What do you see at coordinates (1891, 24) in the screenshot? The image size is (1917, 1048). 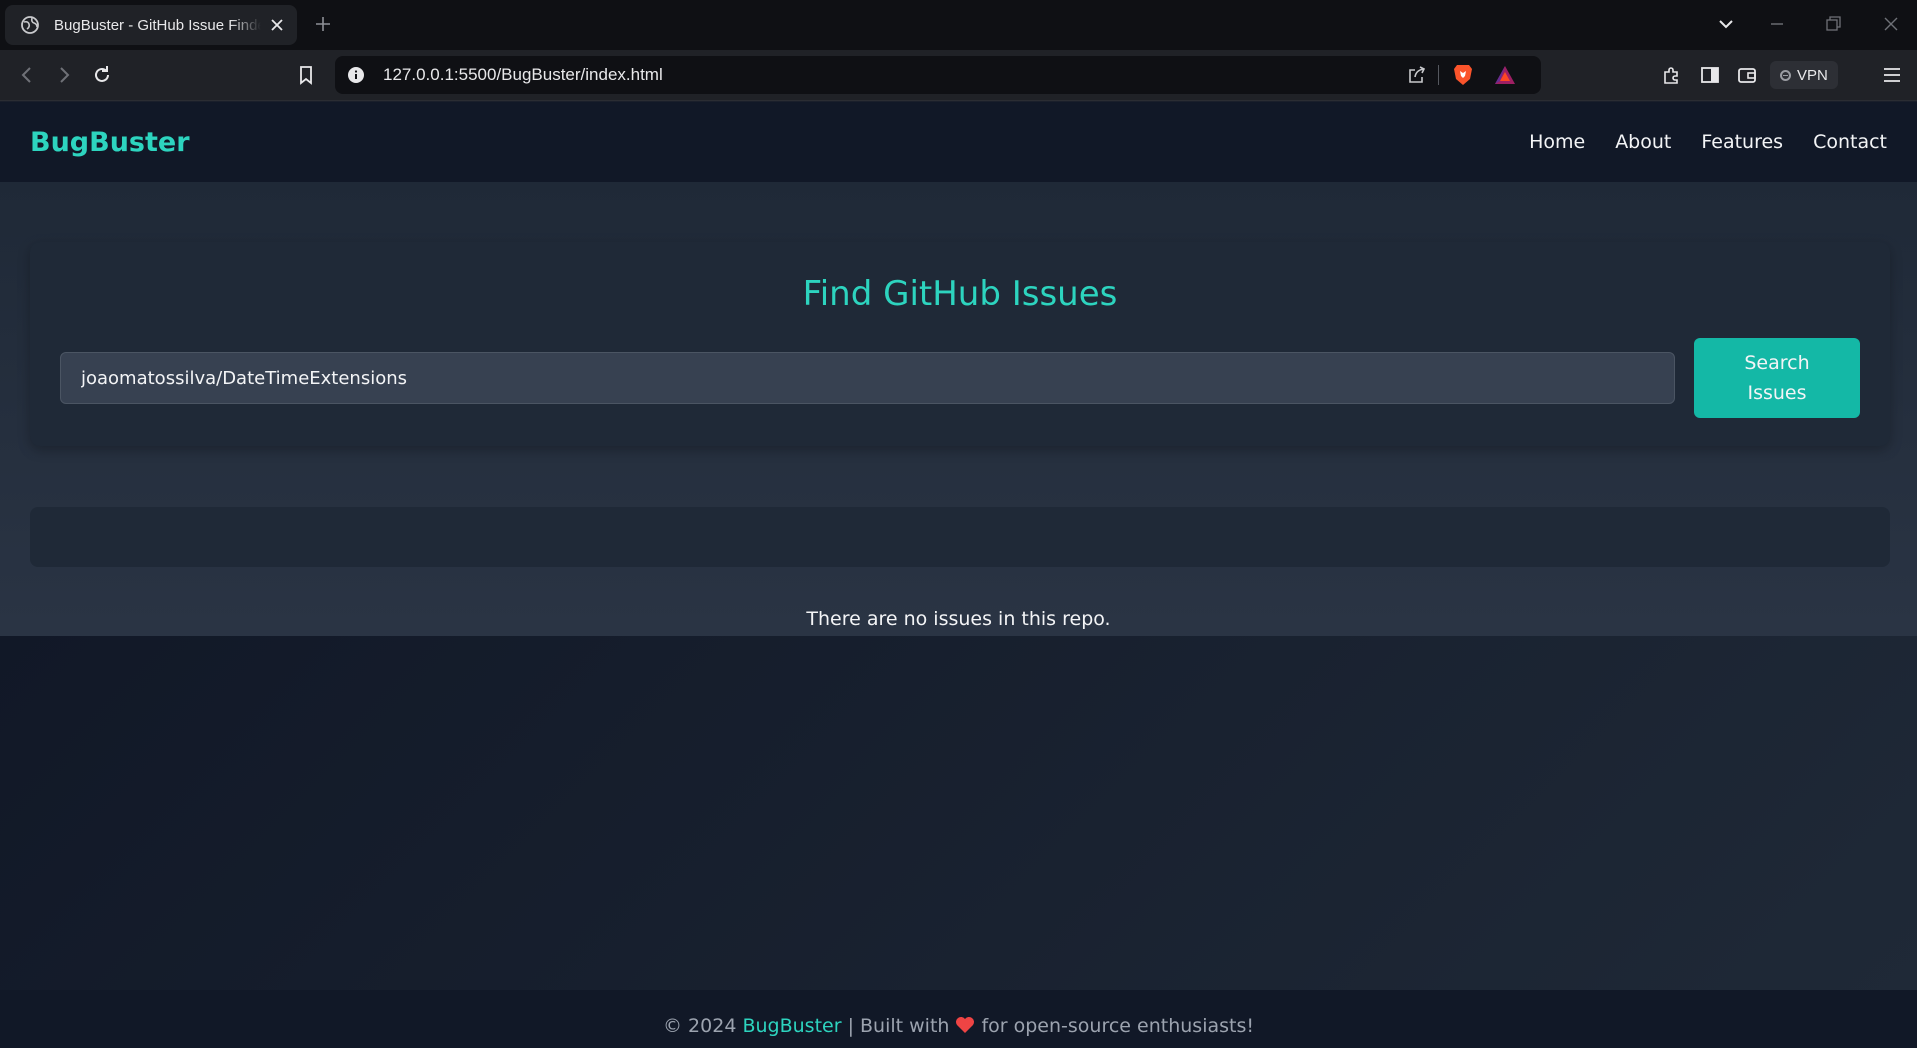 I see `window-close-icon` at bounding box center [1891, 24].